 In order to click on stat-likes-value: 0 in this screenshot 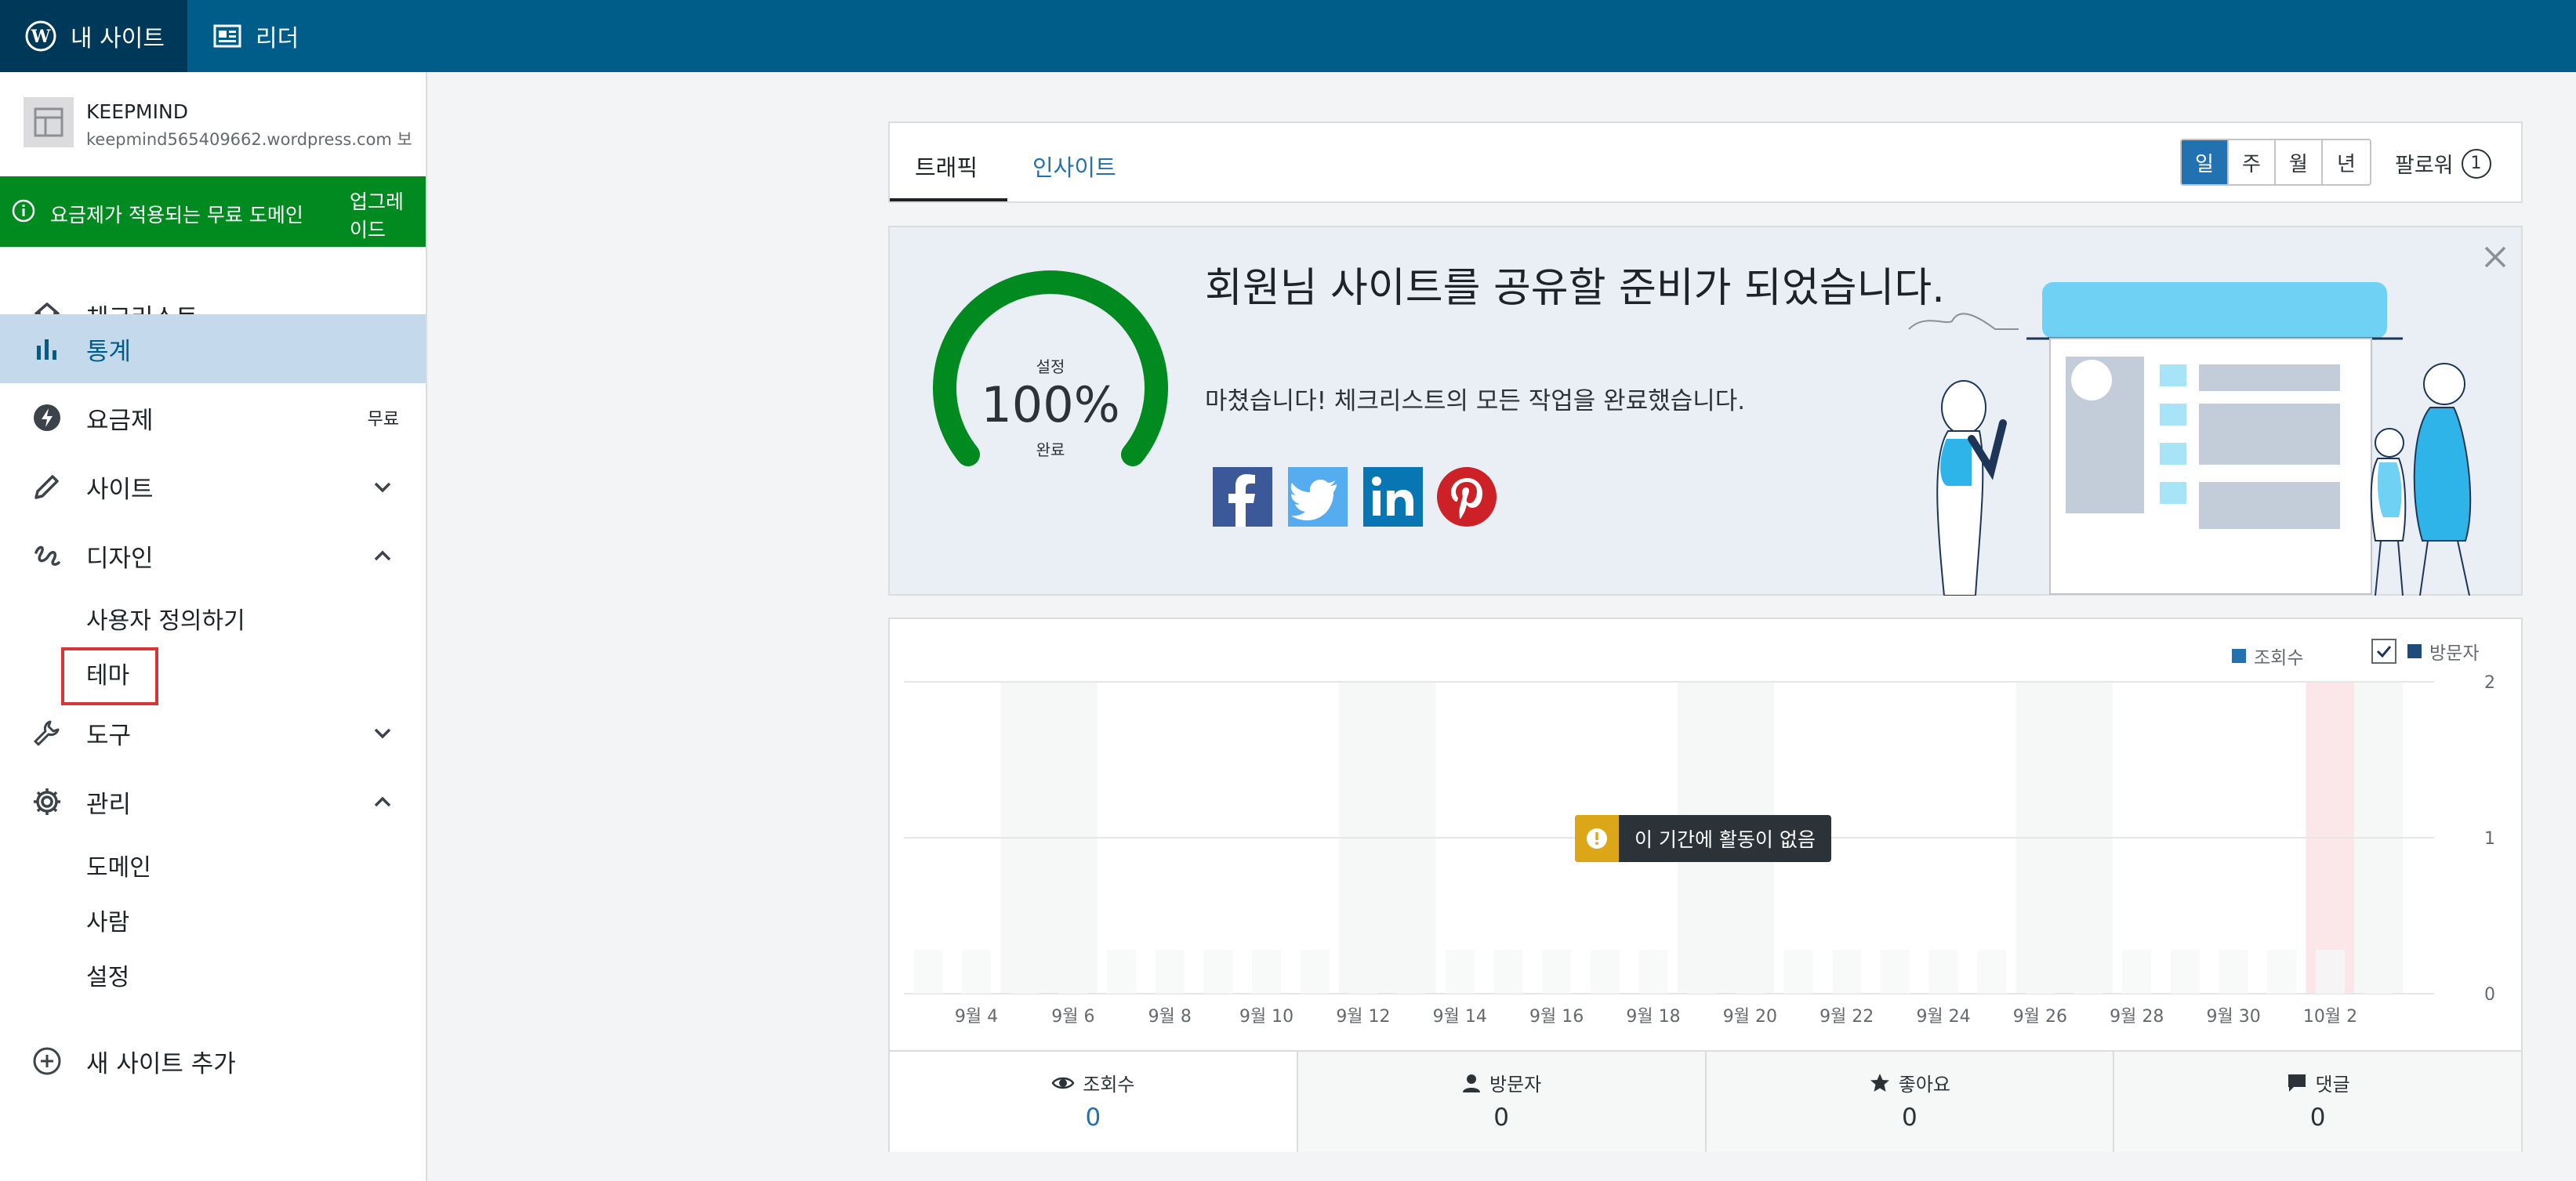, I will do `click(1910, 1117)`.